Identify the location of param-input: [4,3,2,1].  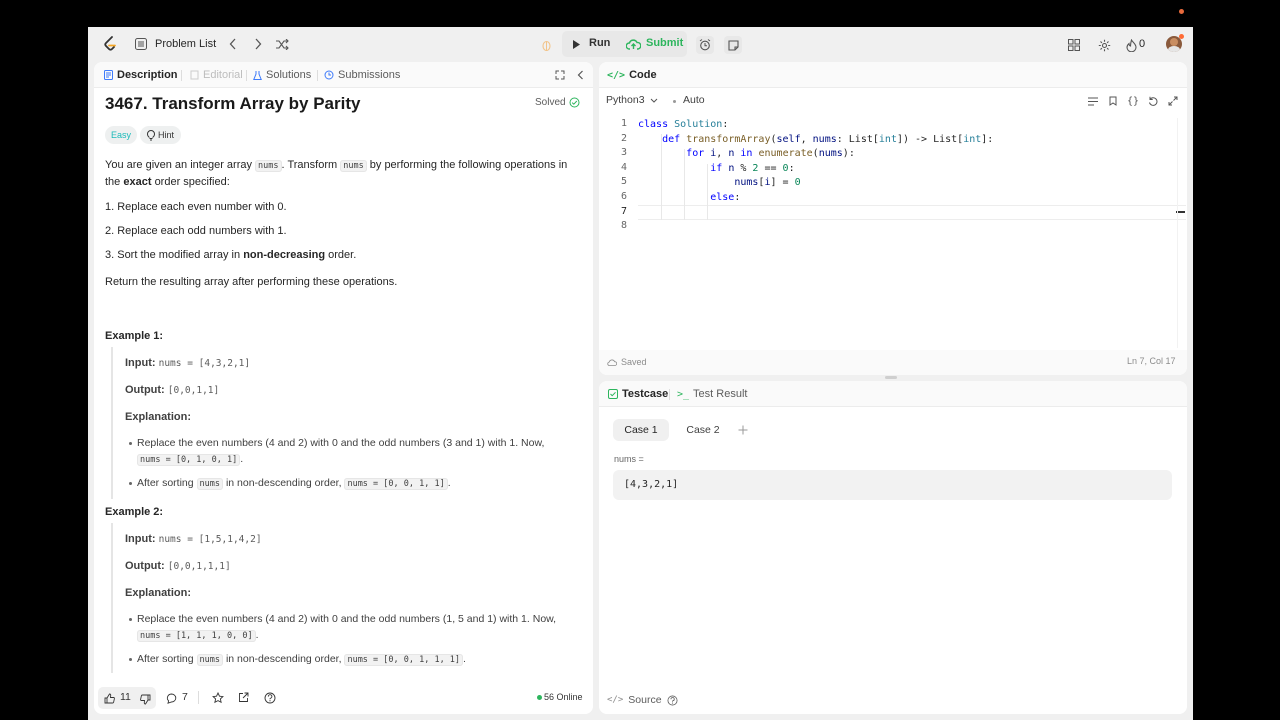
(892, 485).